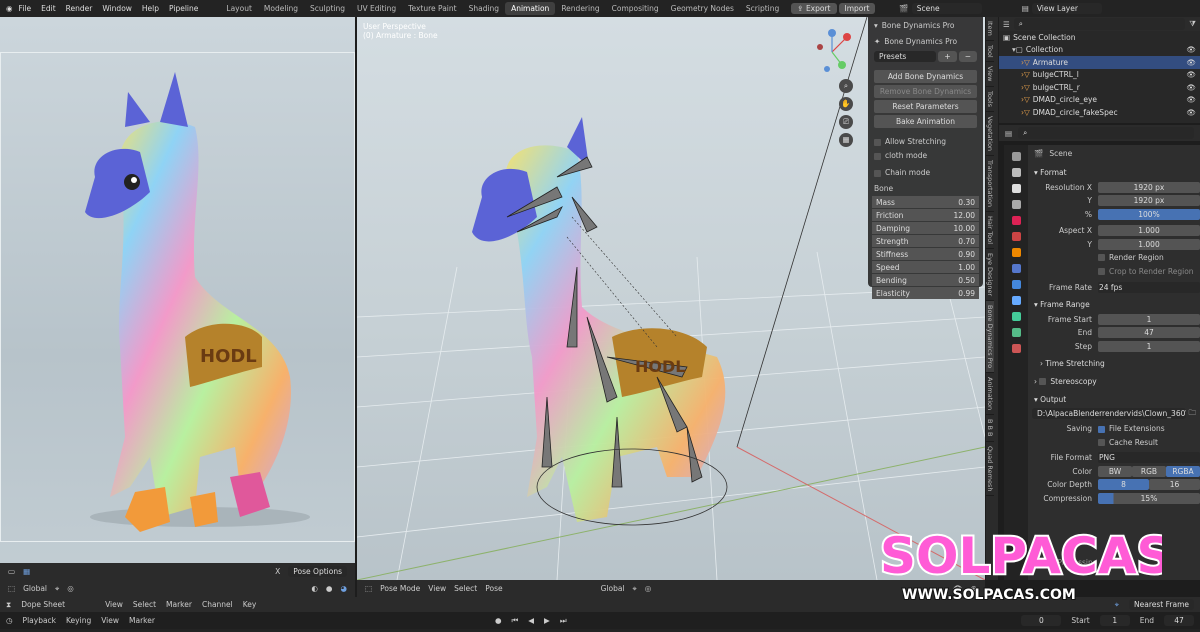 The height and width of the screenshot is (632, 1200). Describe the element at coordinates (990, 428) in the screenshot. I see `sidebar-tab-b-b-b: B B B` at that location.